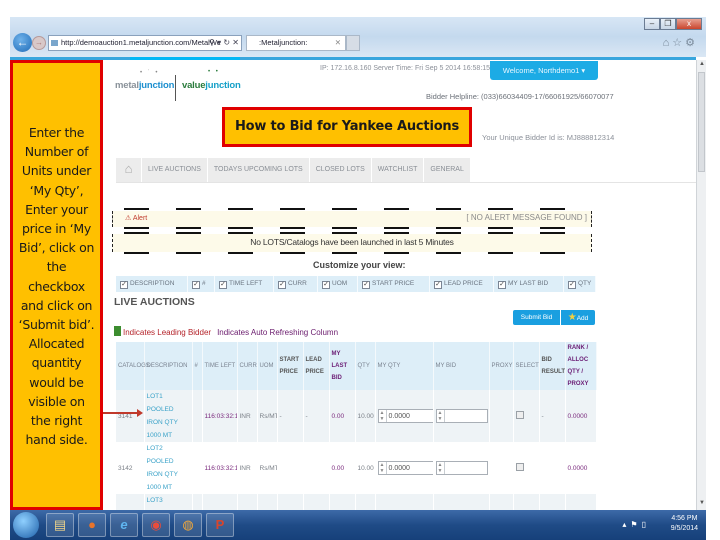 The width and height of the screenshot is (720, 540). I want to click on battery-icon: ▯, so click(646, 524).